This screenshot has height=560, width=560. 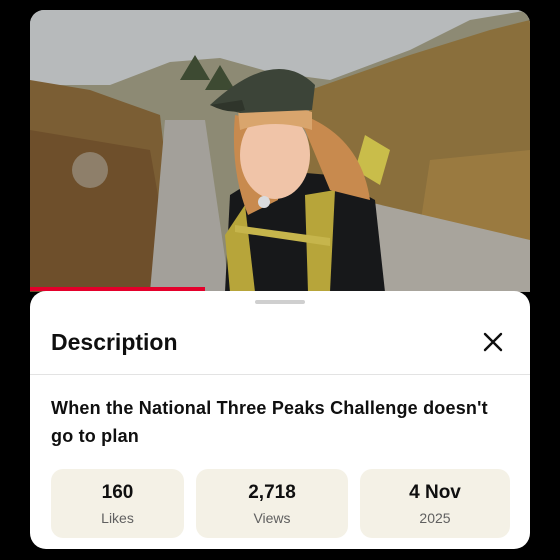 What do you see at coordinates (280, 374) in the screenshot?
I see `divider` at bounding box center [280, 374].